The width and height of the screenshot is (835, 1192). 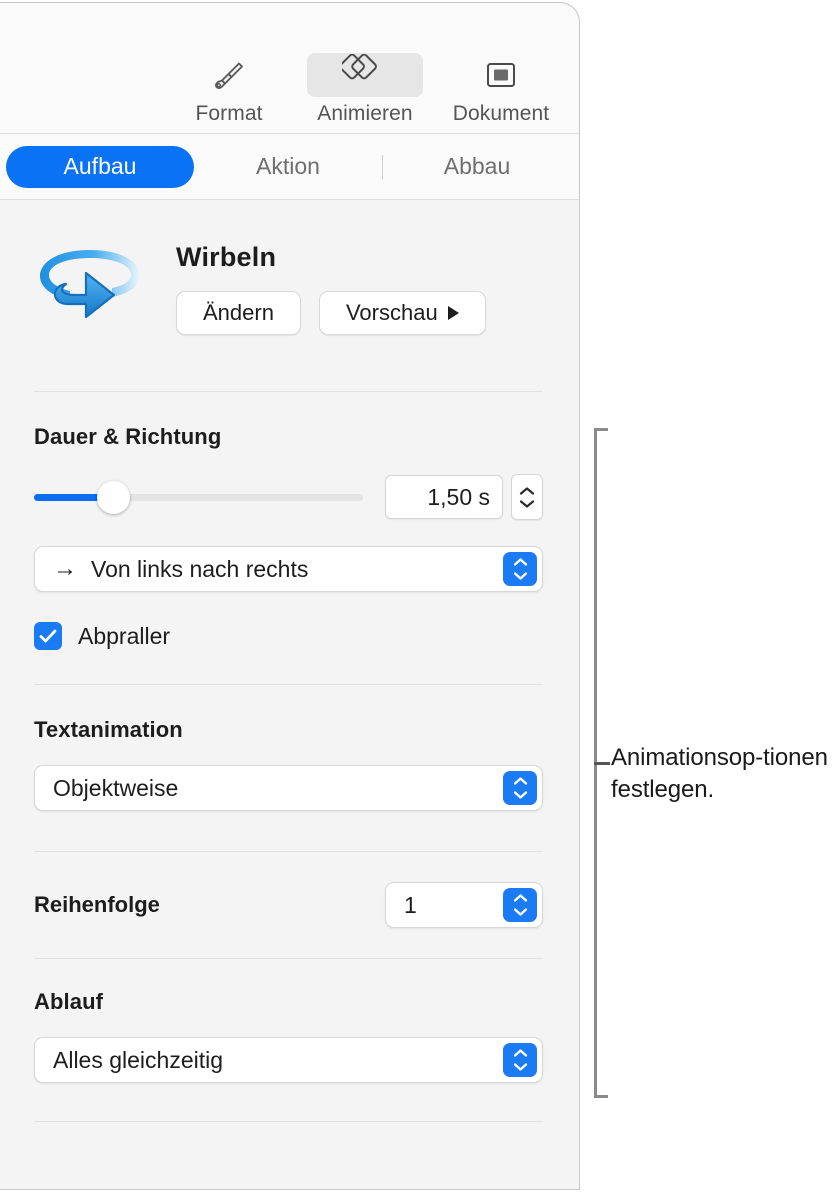 I want to click on toolbar-item-dokument: Dokument, so click(x=501, y=88).